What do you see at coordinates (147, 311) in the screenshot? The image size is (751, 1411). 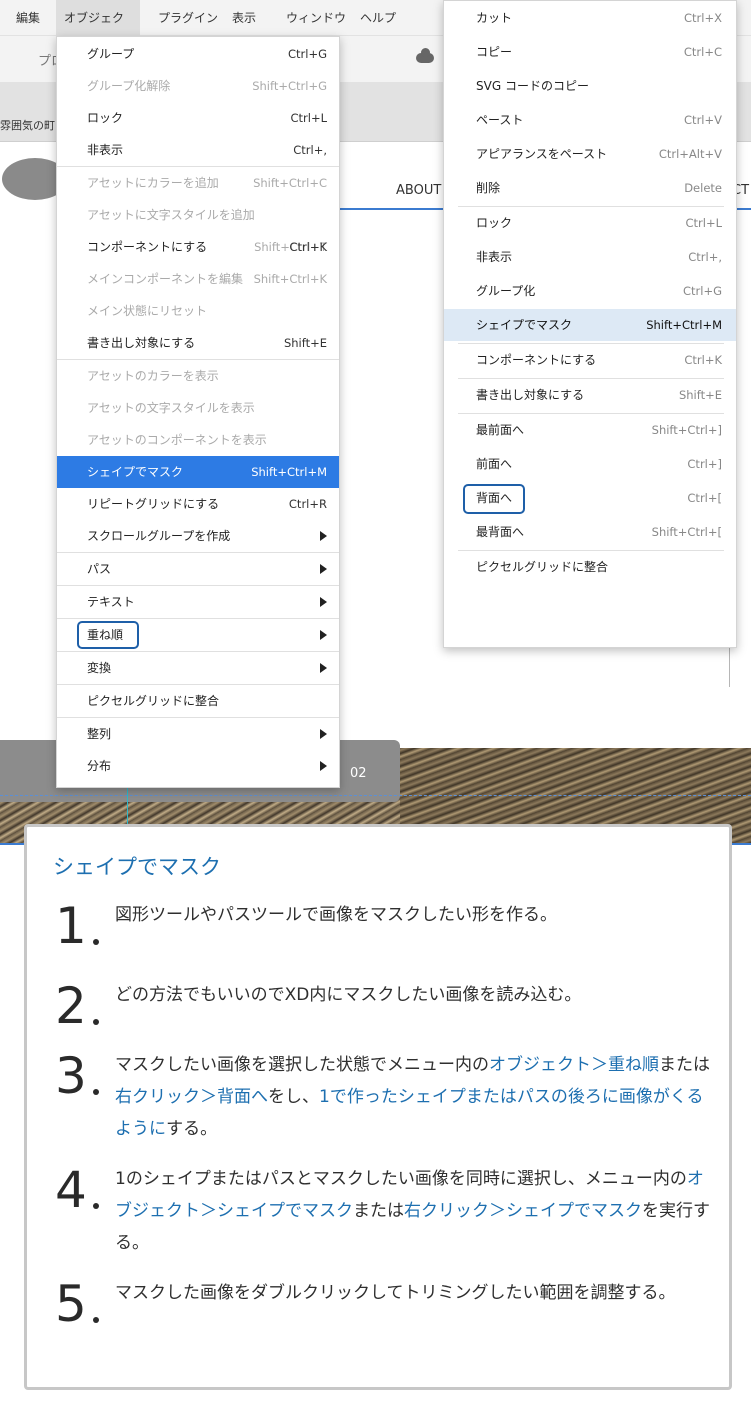 I see `menu-item-label: メイン状態にリセット` at bounding box center [147, 311].